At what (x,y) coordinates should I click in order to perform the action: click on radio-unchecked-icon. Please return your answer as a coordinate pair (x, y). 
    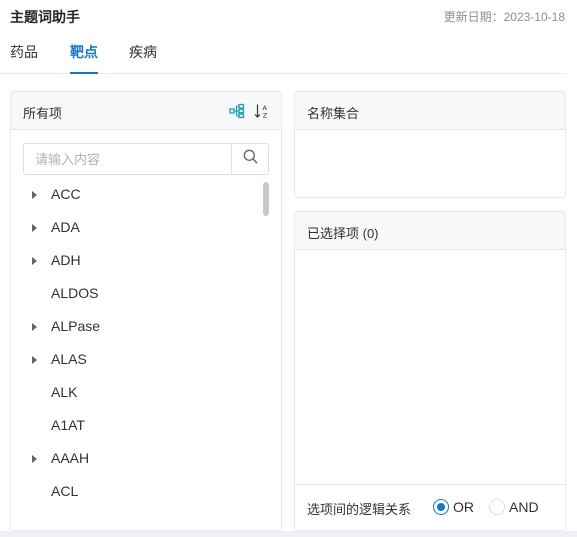
    Looking at the image, I should click on (497, 507).